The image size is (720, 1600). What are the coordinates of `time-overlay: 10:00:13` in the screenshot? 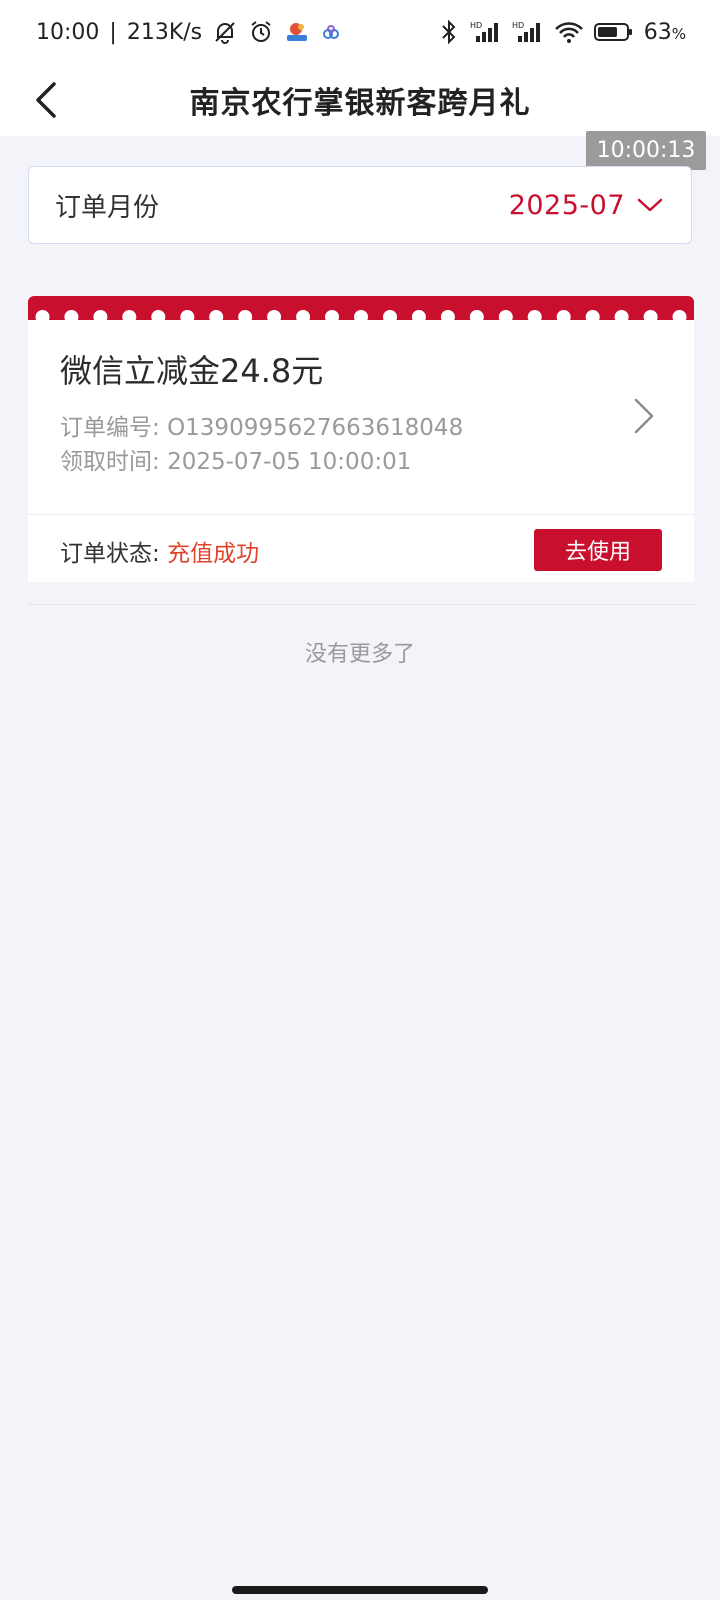 It's located at (646, 150).